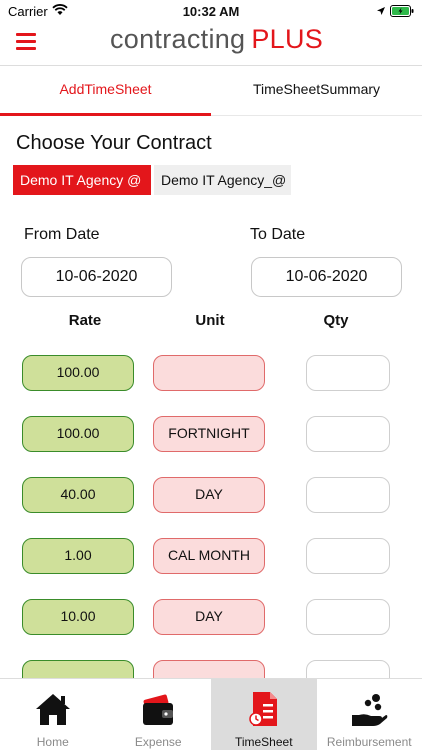 This screenshot has width=422, height=750. I want to click on rate-column-header: Rate, so click(85, 320).